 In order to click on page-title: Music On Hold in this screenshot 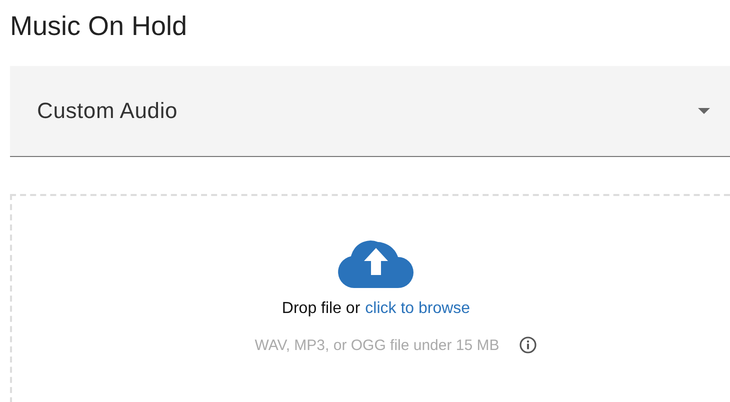, I will do `click(99, 26)`.